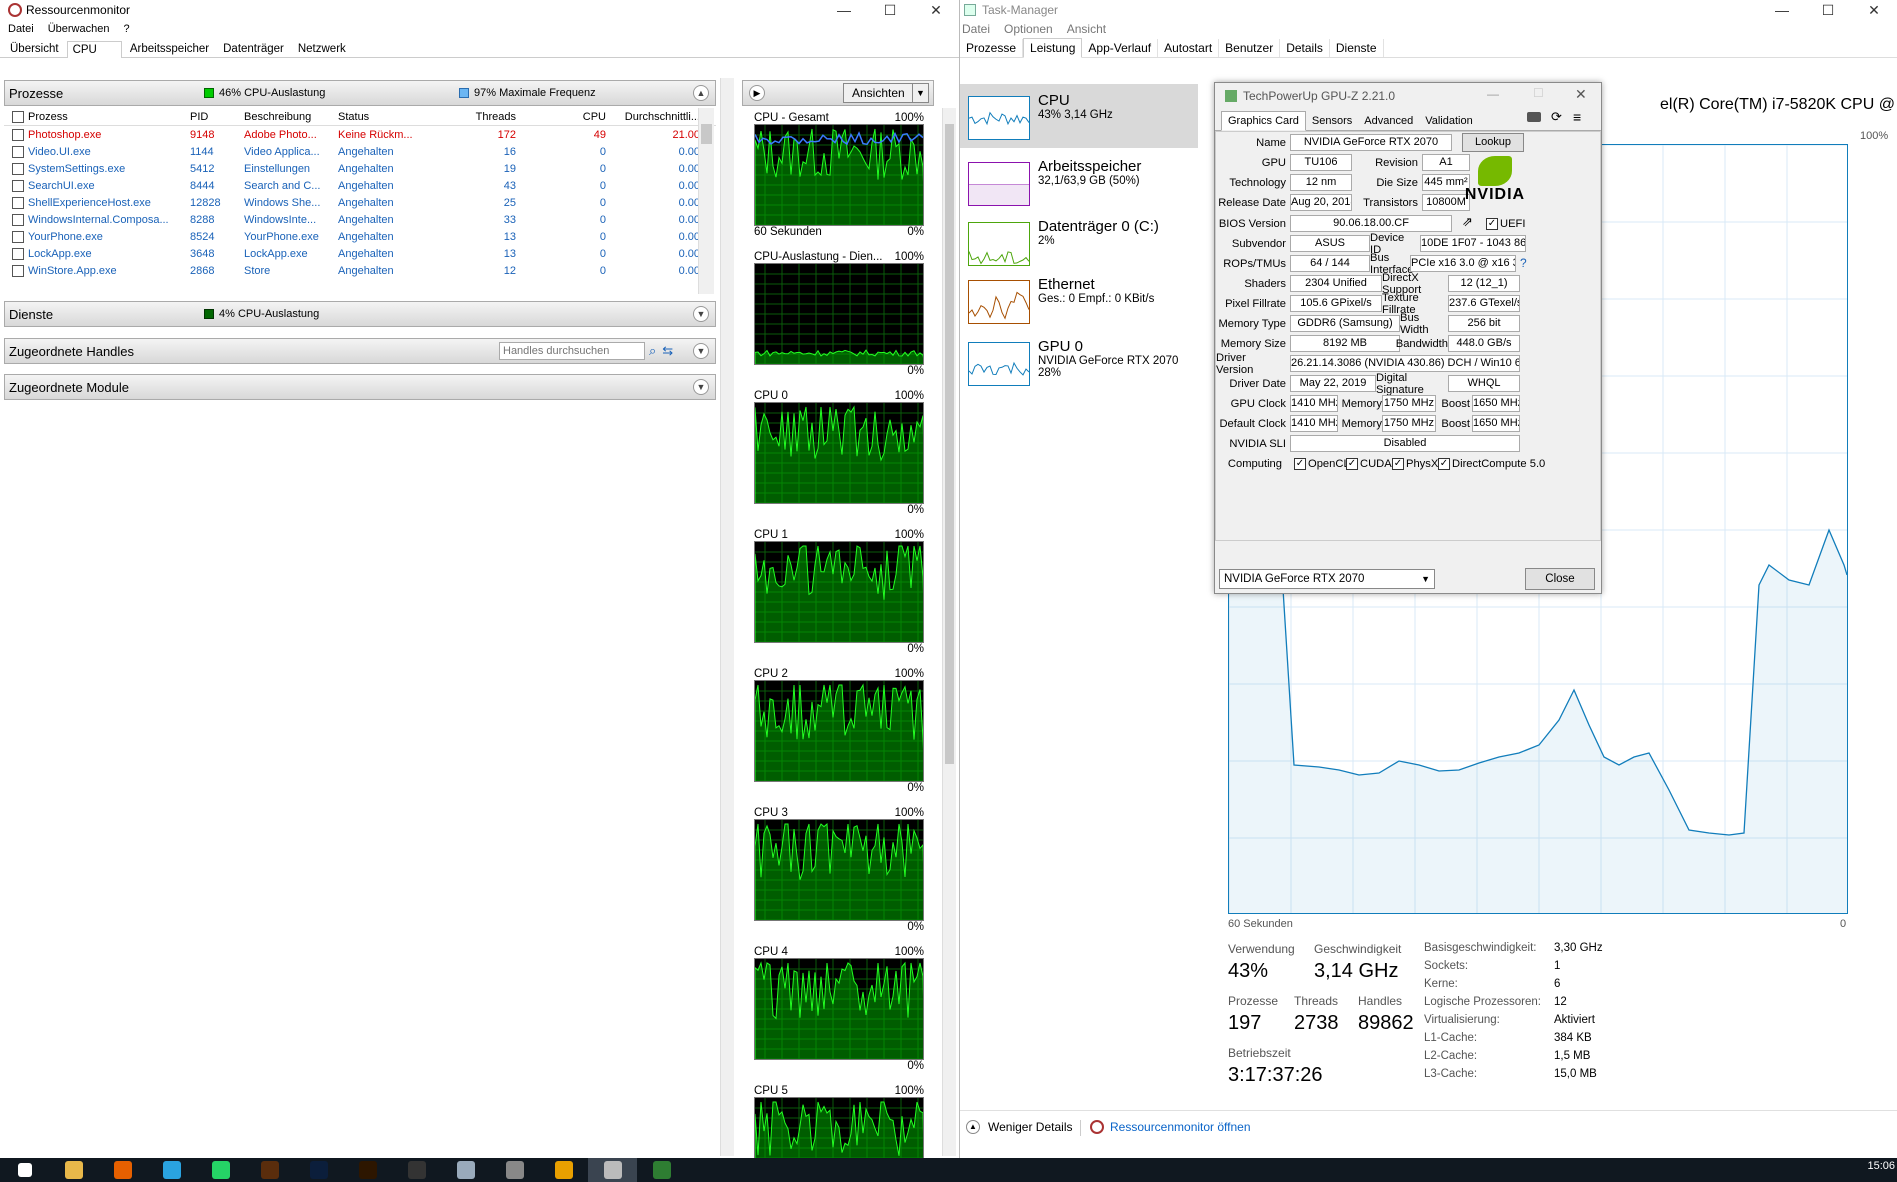 Image resolution: width=1897 pixels, height=1182 pixels. I want to click on collapse-chevron-icon: ▲, so click(701, 93).